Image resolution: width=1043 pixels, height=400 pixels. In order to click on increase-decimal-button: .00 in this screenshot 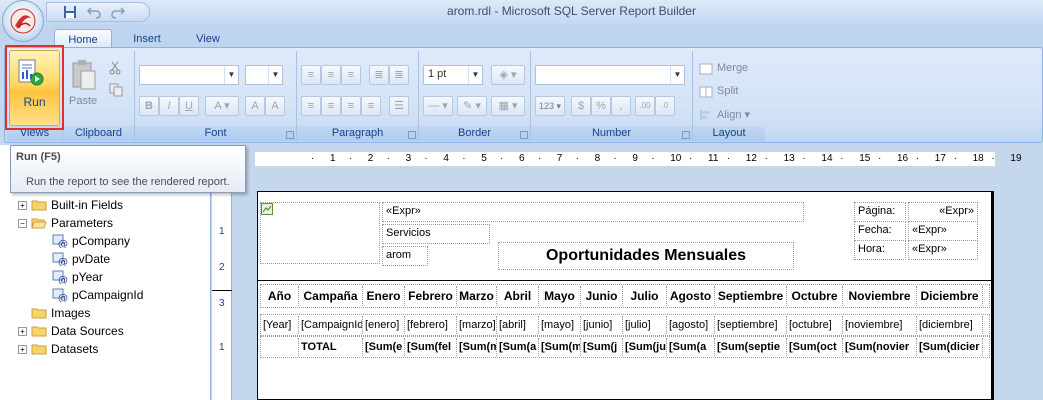, I will do `click(645, 106)`.